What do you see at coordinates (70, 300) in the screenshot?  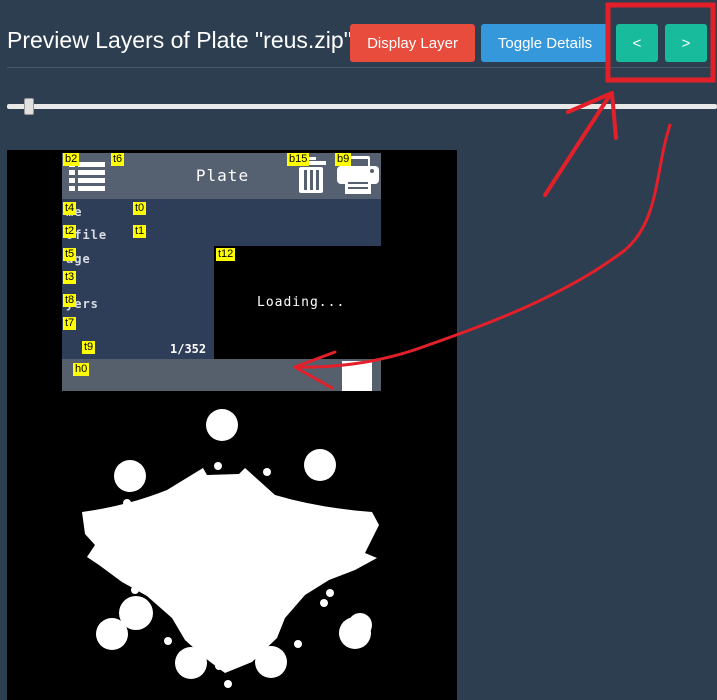 I see `tag-t8: t8` at bounding box center [70, 300].